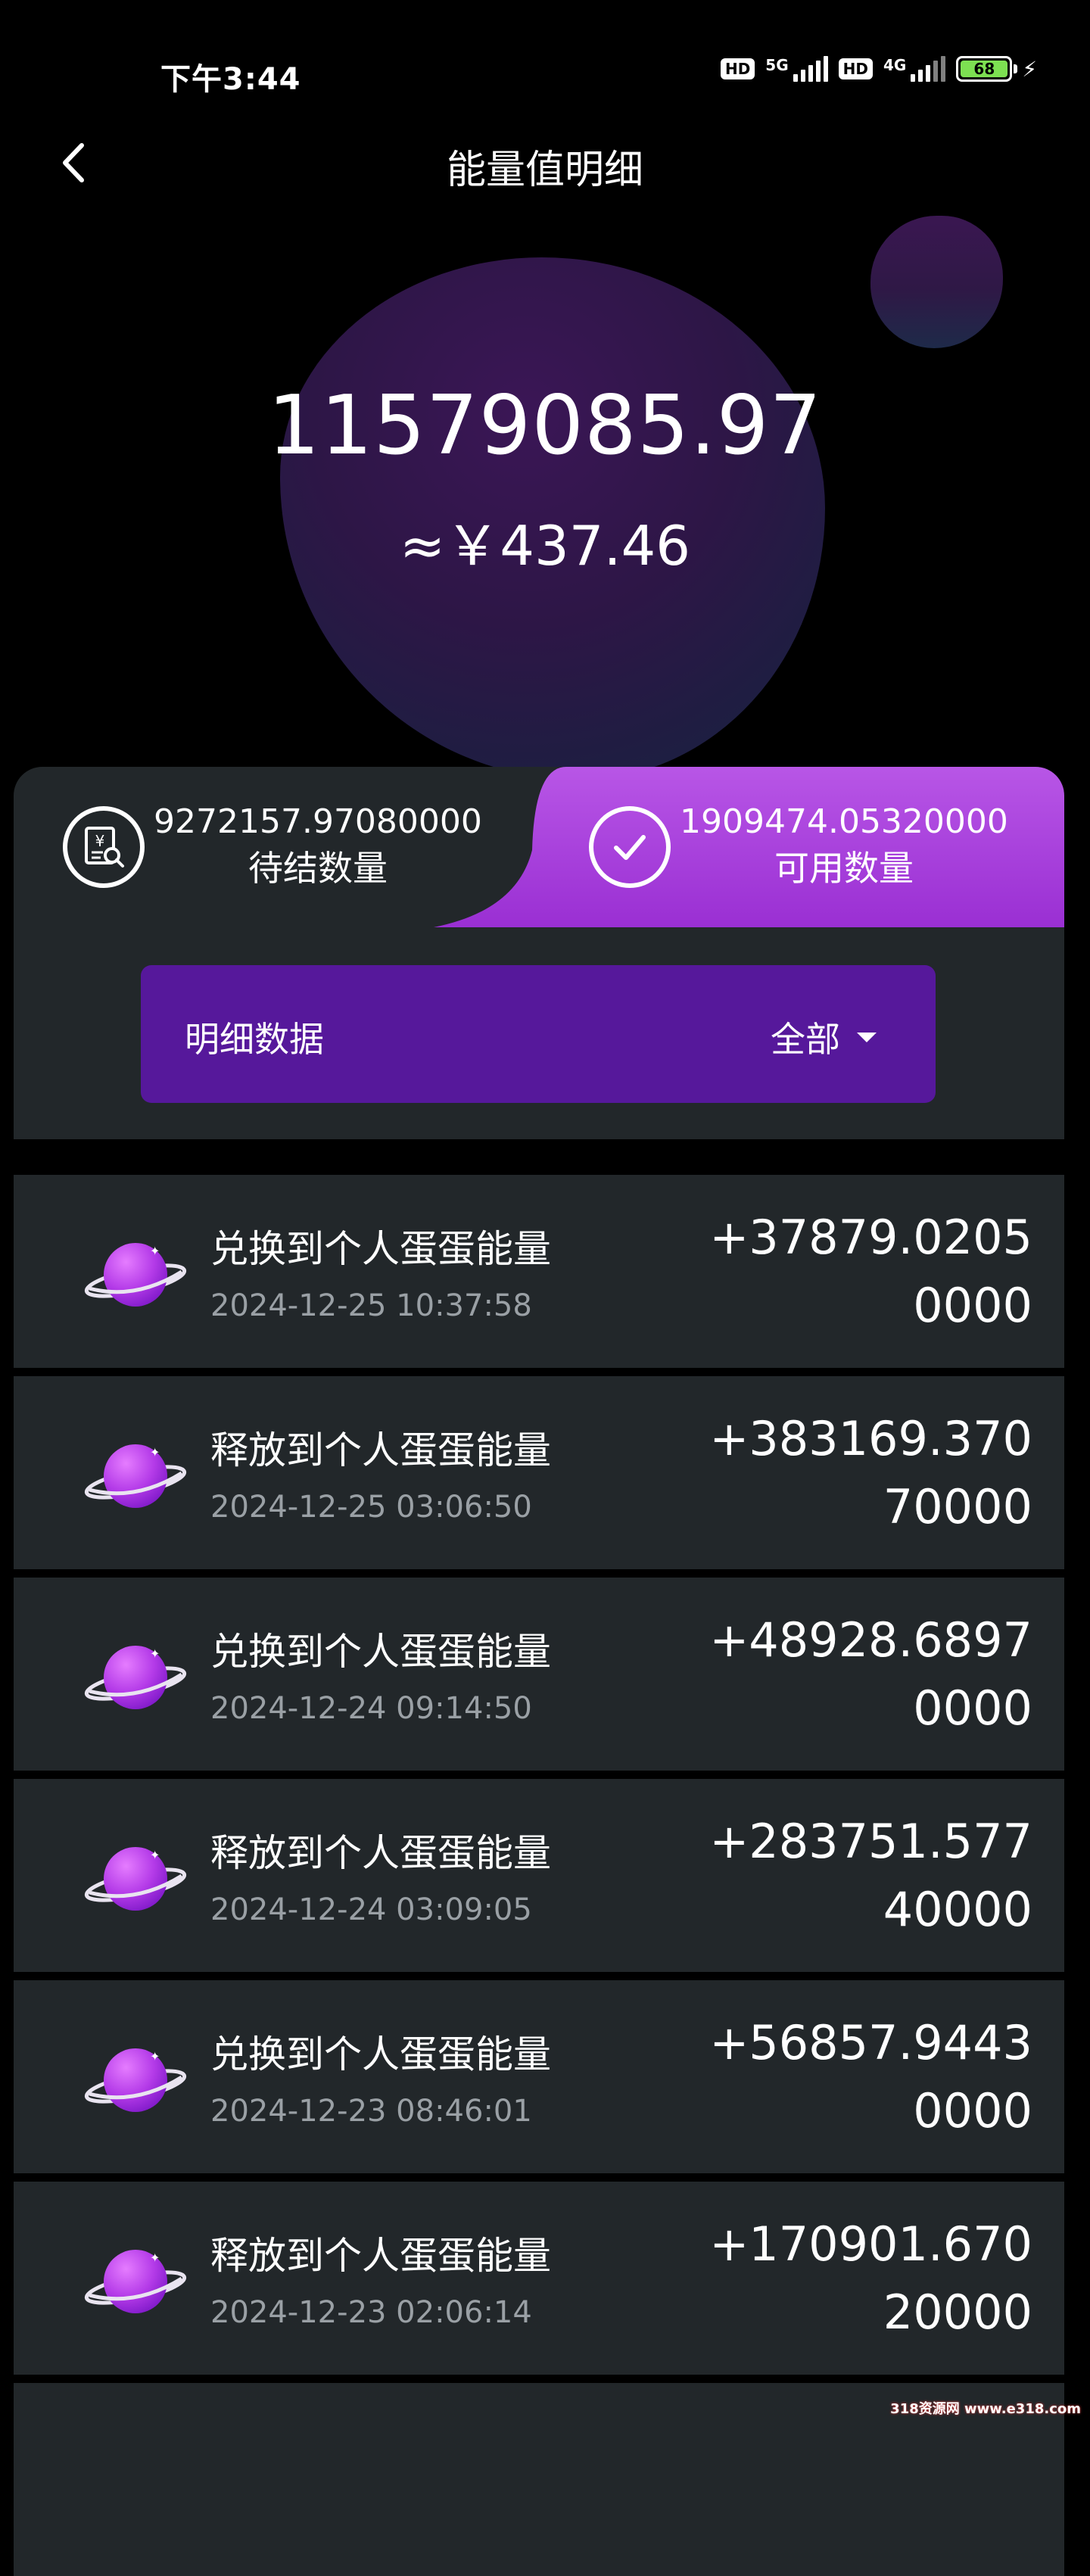 The image size is (1090, 2576). Describe the element at coordinates (545, 425) in the screenshot. I see `total-energy: 11579085.97` at that location.